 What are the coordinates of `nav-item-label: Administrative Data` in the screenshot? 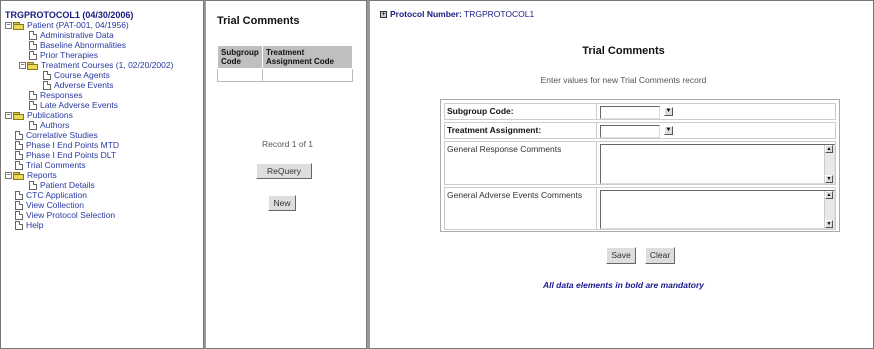 It's located at (77, 35).